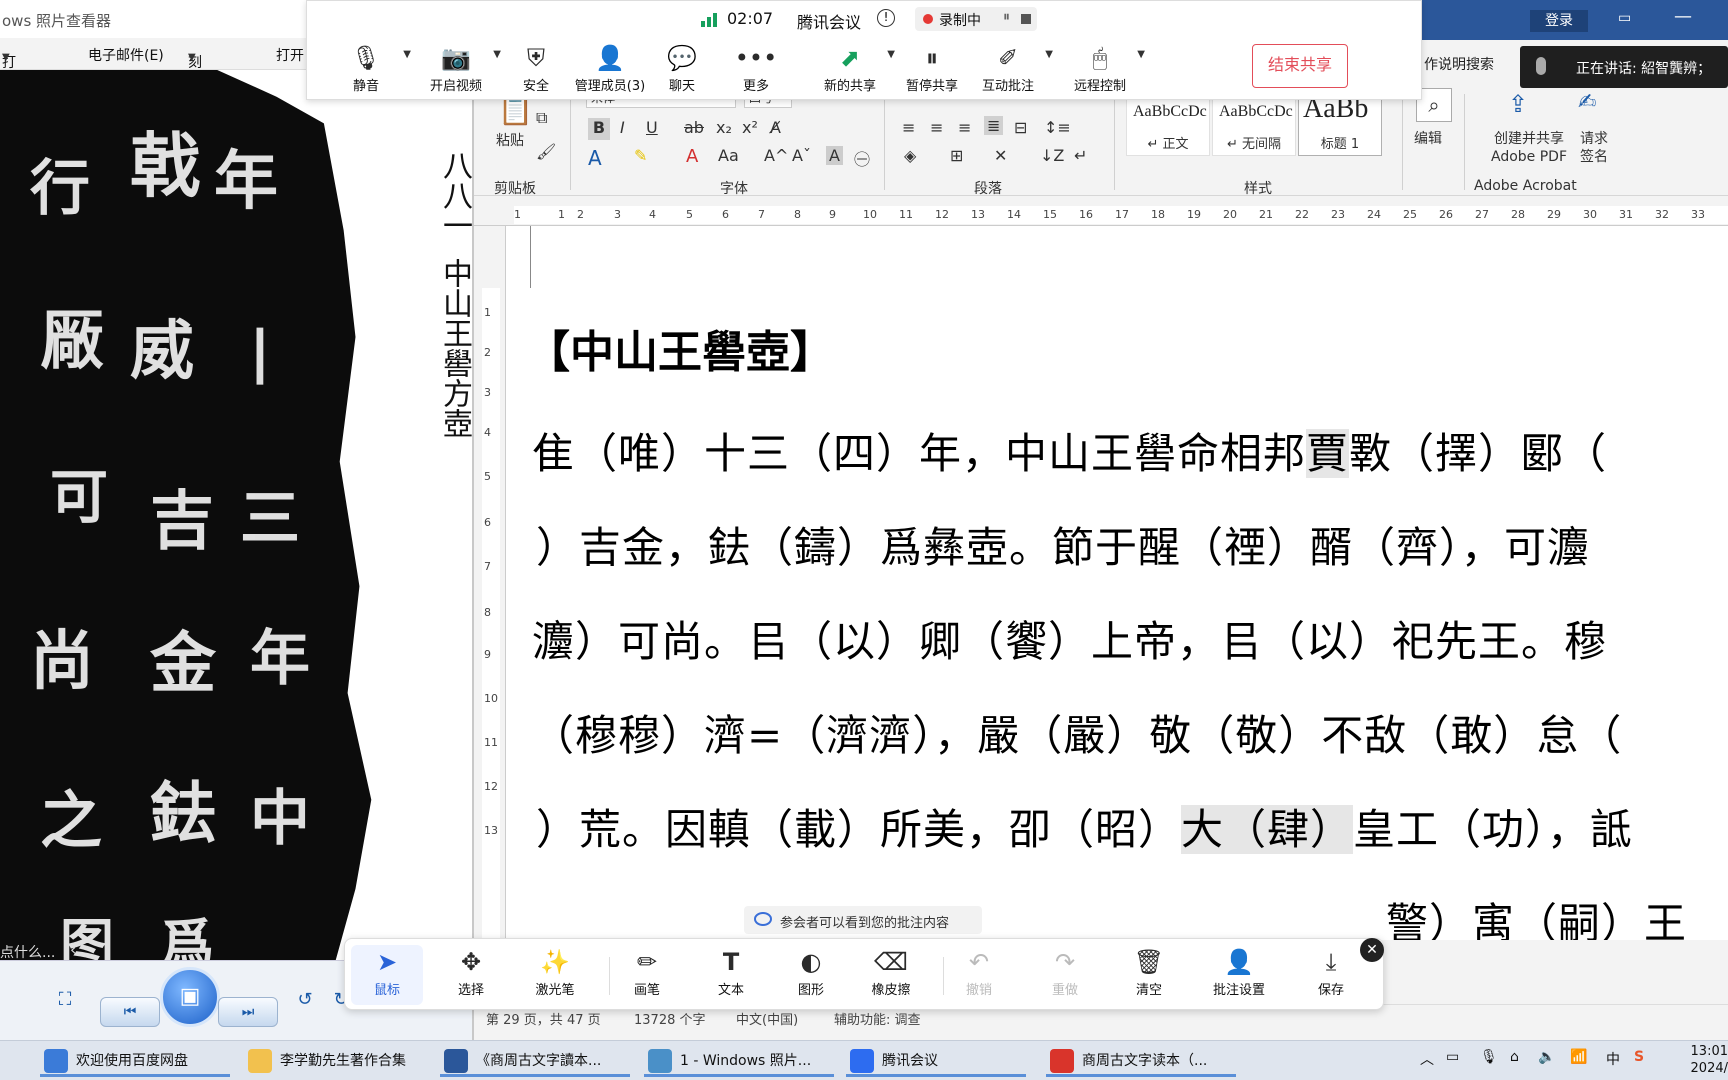 The image size is (1728, 1080). Describe the element at coordinates (640, 155) in the screenshot. I see `highlight-icon: ✎` at that location.